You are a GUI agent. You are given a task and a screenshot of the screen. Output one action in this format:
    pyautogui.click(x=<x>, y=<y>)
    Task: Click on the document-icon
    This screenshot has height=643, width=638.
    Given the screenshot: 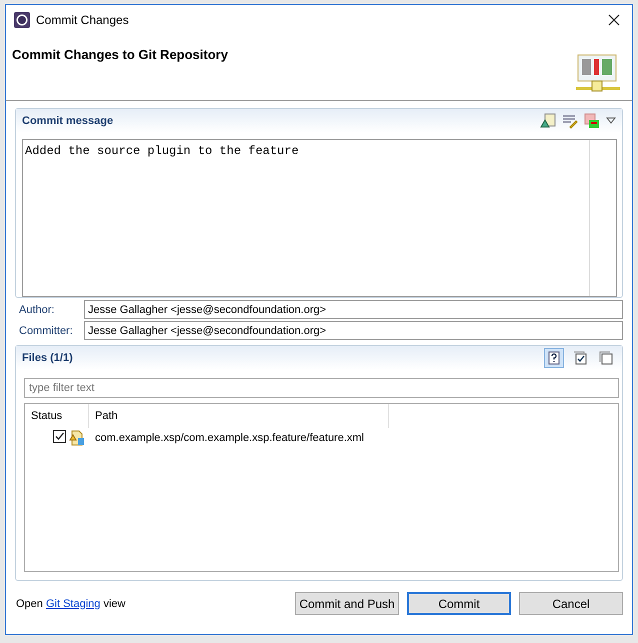 What is the action you would take?
    pyautogui.click(x=548, y=121)
    